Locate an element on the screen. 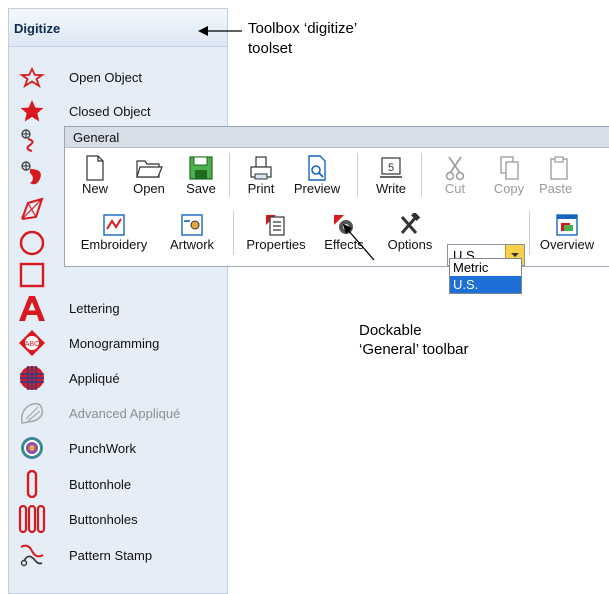 The image size is (609, 594). preview-button: Preview is located at coordinates (317, 175).